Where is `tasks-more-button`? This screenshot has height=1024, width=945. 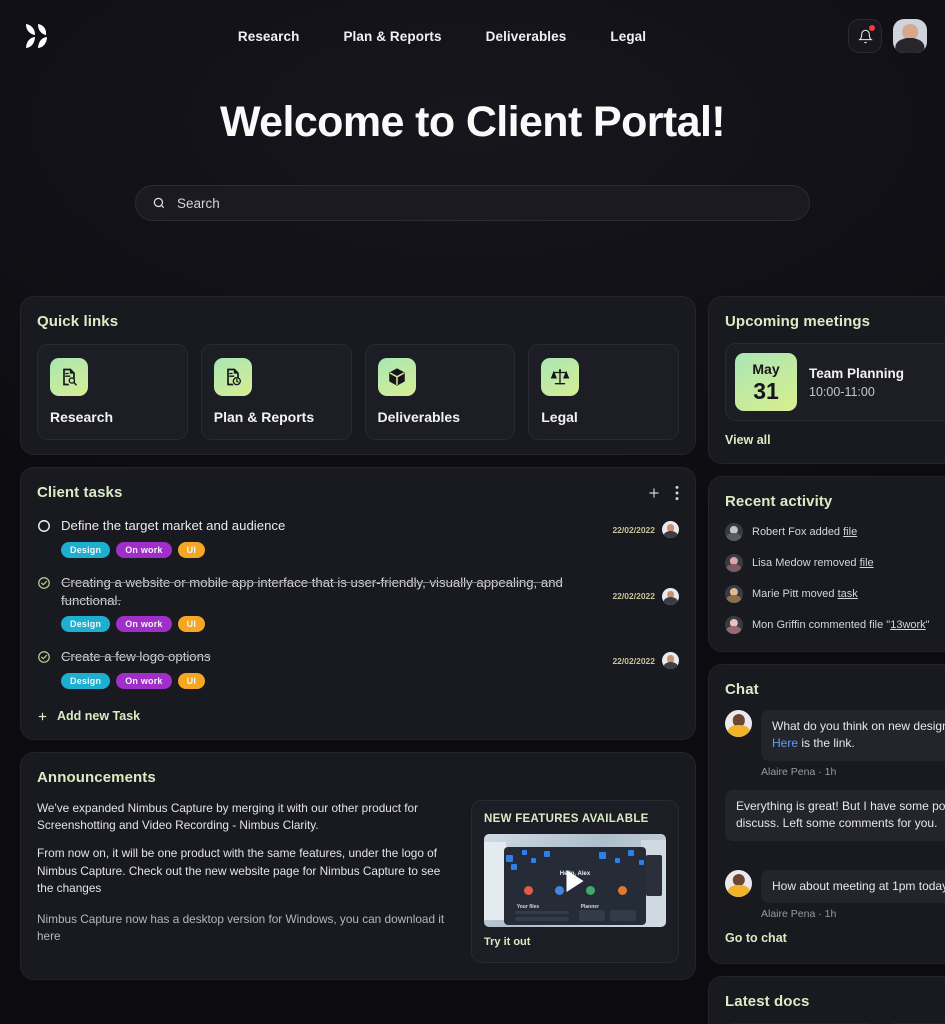
tasks-more-button is located at coordinates (677, 493).